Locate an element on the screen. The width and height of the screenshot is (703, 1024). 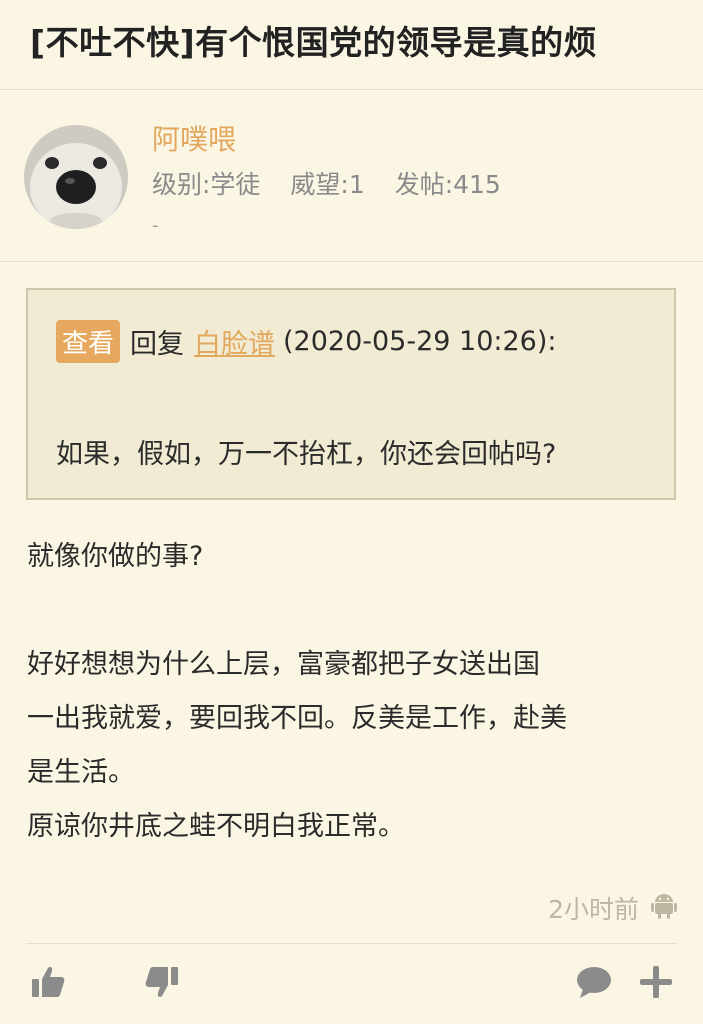
post-line: 是生活。 is located at coordinates (81, 772).